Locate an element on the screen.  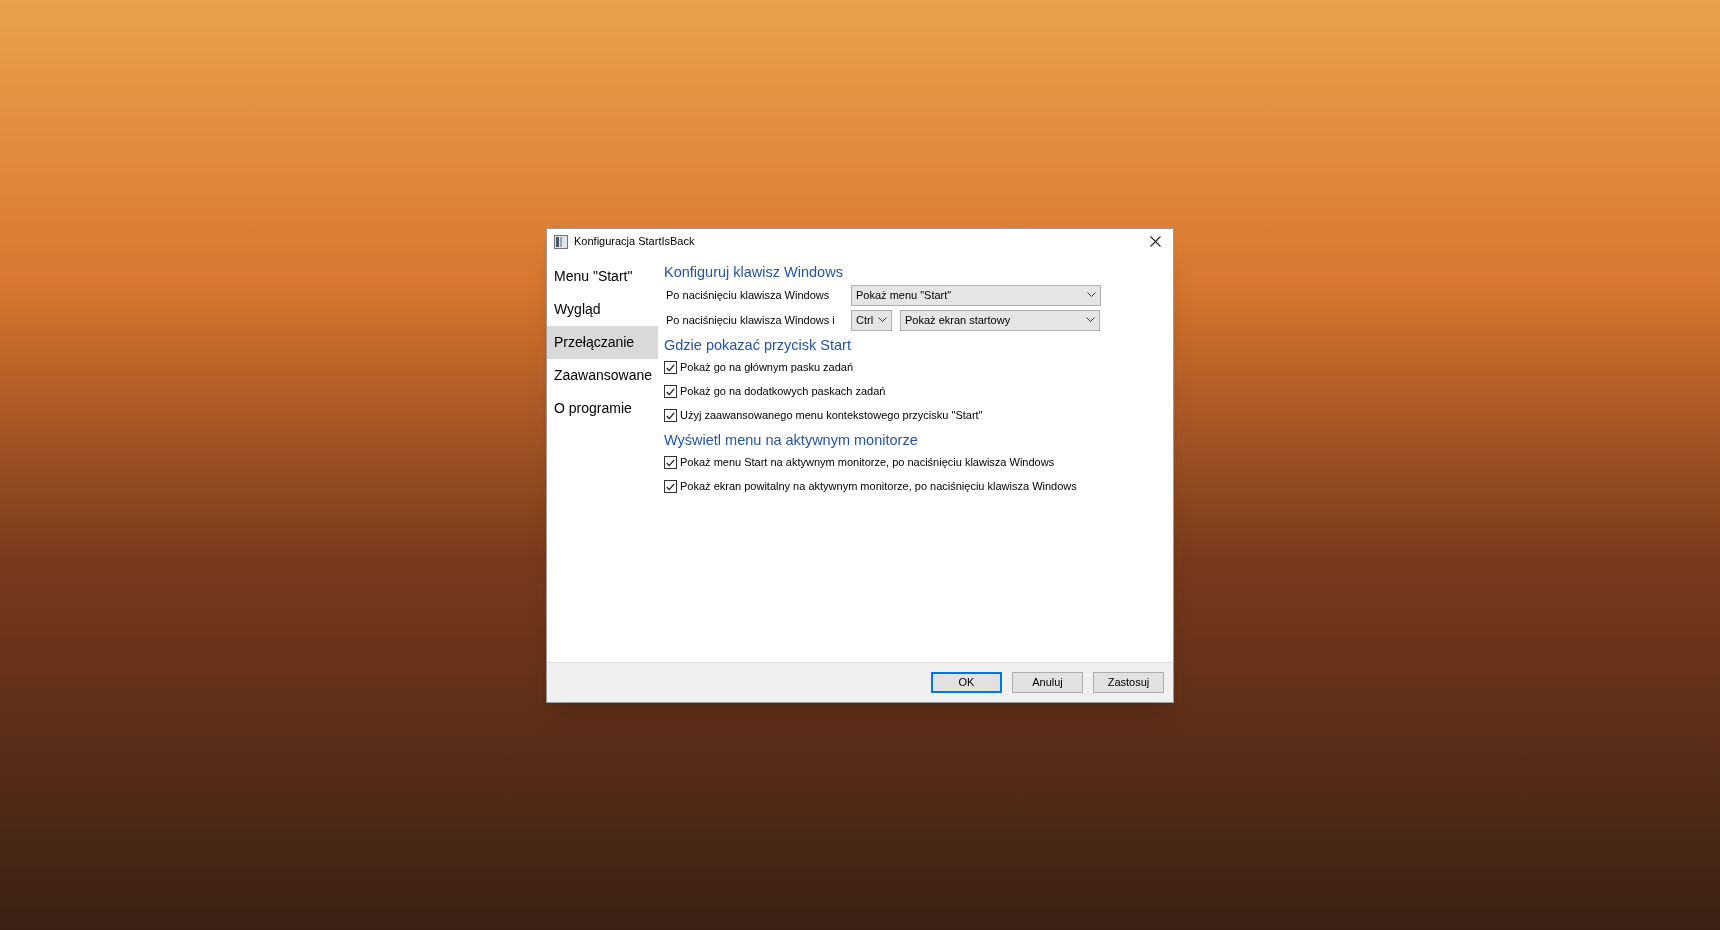
sidebar-item: O programie is located at coordinates (602, 408).